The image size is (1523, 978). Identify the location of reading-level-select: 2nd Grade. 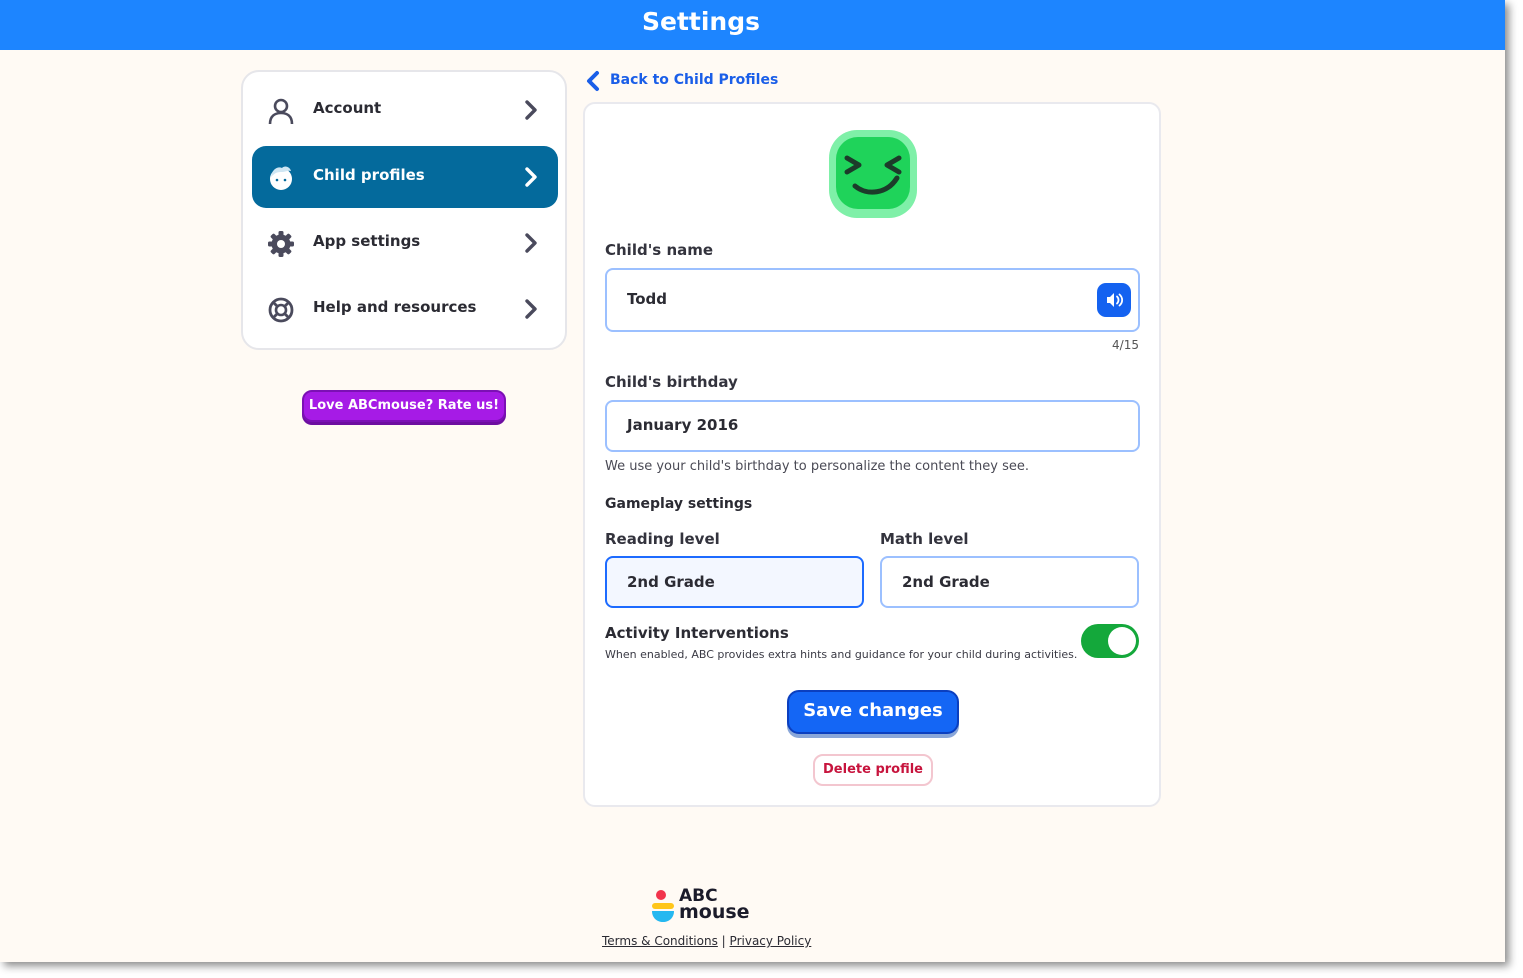
(734, 582).